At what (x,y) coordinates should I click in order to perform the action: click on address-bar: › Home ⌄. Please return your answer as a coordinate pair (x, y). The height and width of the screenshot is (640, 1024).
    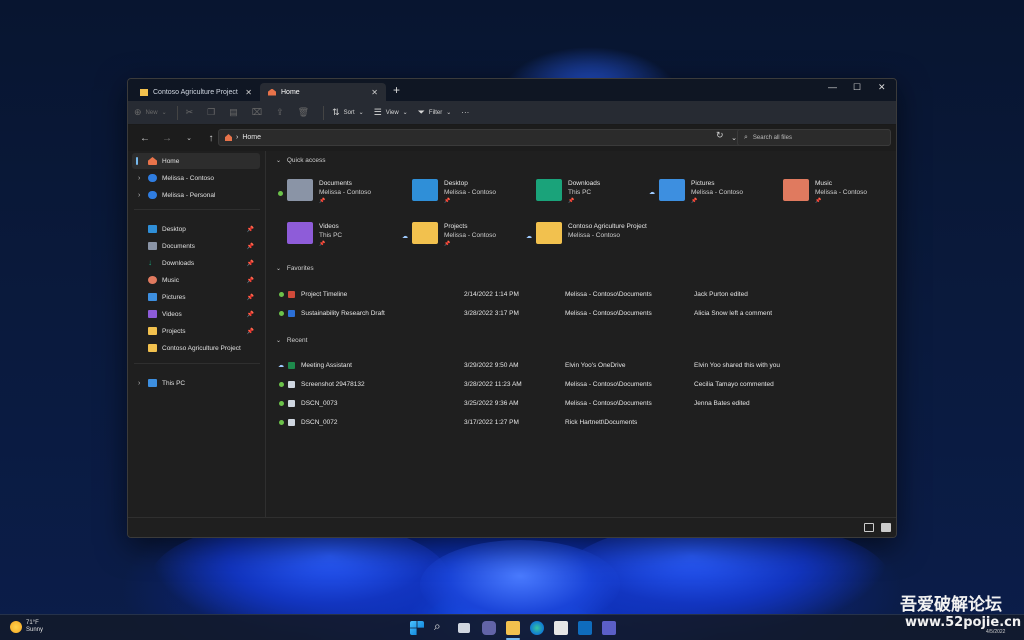
    Looking at the image, I should click on (481, 137).